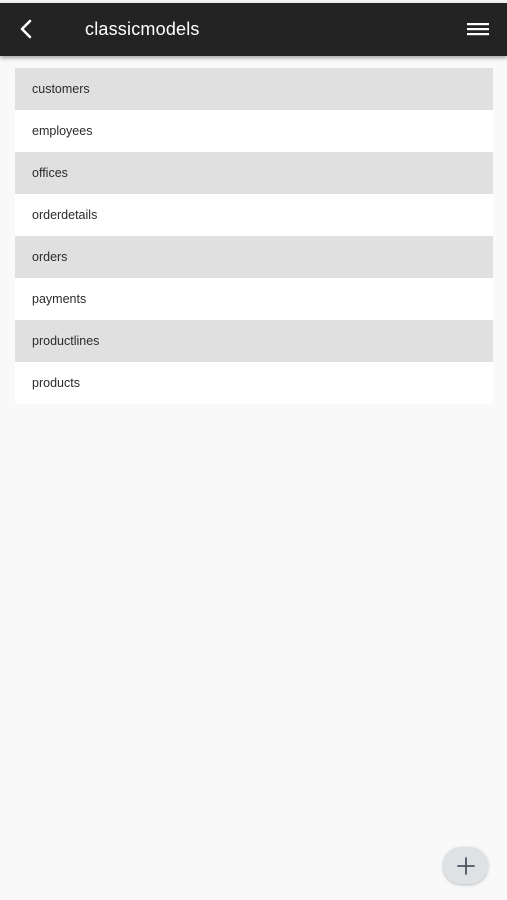 This screenshot has width=507, height=900. I want to click on list-item-orderdetails: orderdetails, so click(254, 215).